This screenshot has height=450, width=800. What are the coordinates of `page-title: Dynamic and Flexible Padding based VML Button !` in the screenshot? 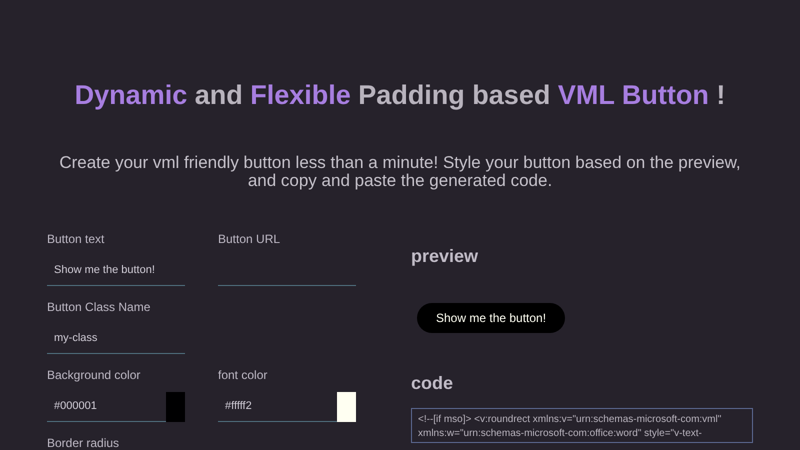 It's located at (400, 95).